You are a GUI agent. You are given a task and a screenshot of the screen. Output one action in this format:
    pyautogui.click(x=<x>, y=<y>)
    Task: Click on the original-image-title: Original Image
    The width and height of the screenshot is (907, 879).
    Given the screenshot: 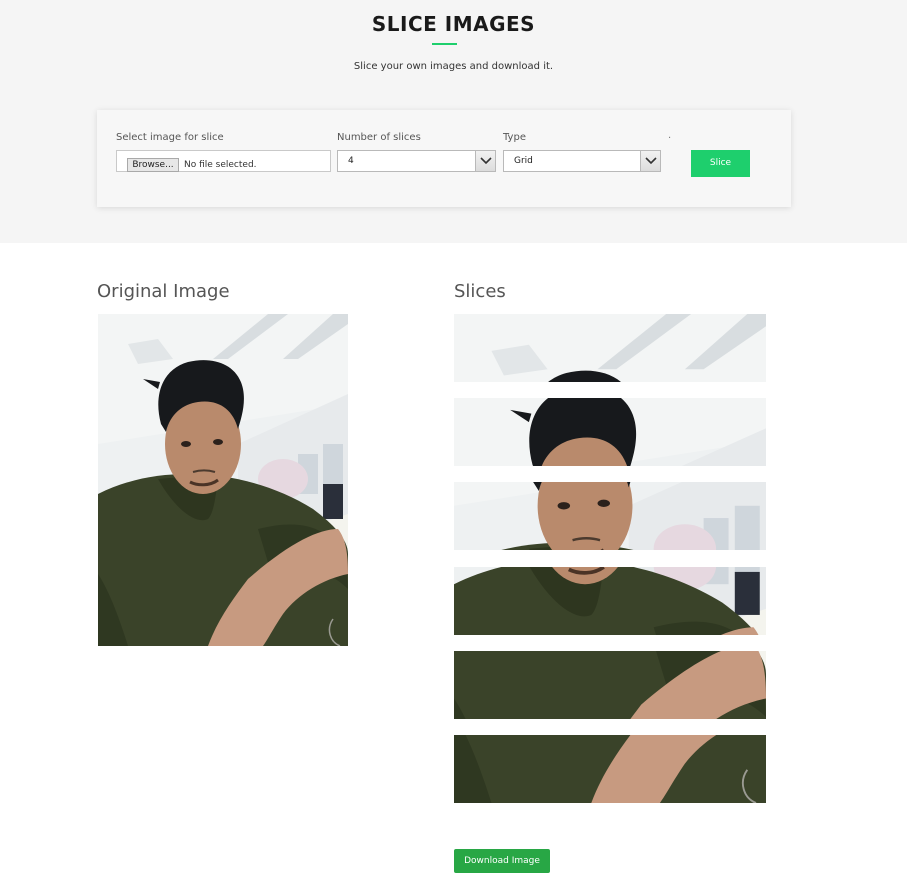 What is the action you would take?
    pyautogui.click(x=163, y=291)
    